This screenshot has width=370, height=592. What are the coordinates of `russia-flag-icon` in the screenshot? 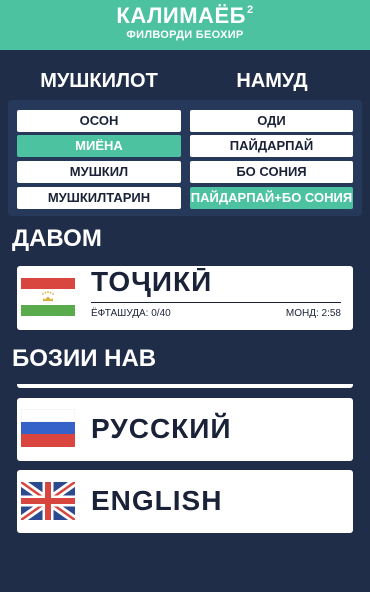 It's located at (48, 428).